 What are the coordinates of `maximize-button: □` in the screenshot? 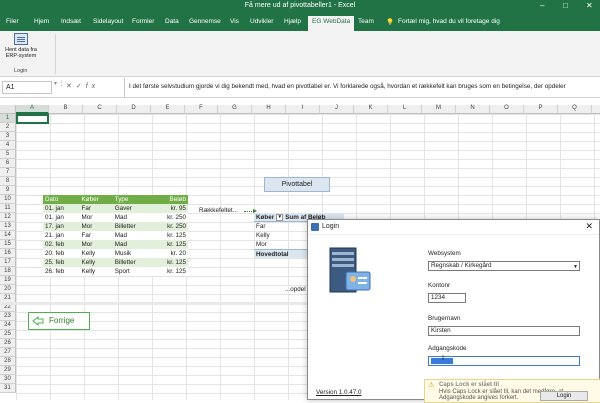 It's located at (565, 5).